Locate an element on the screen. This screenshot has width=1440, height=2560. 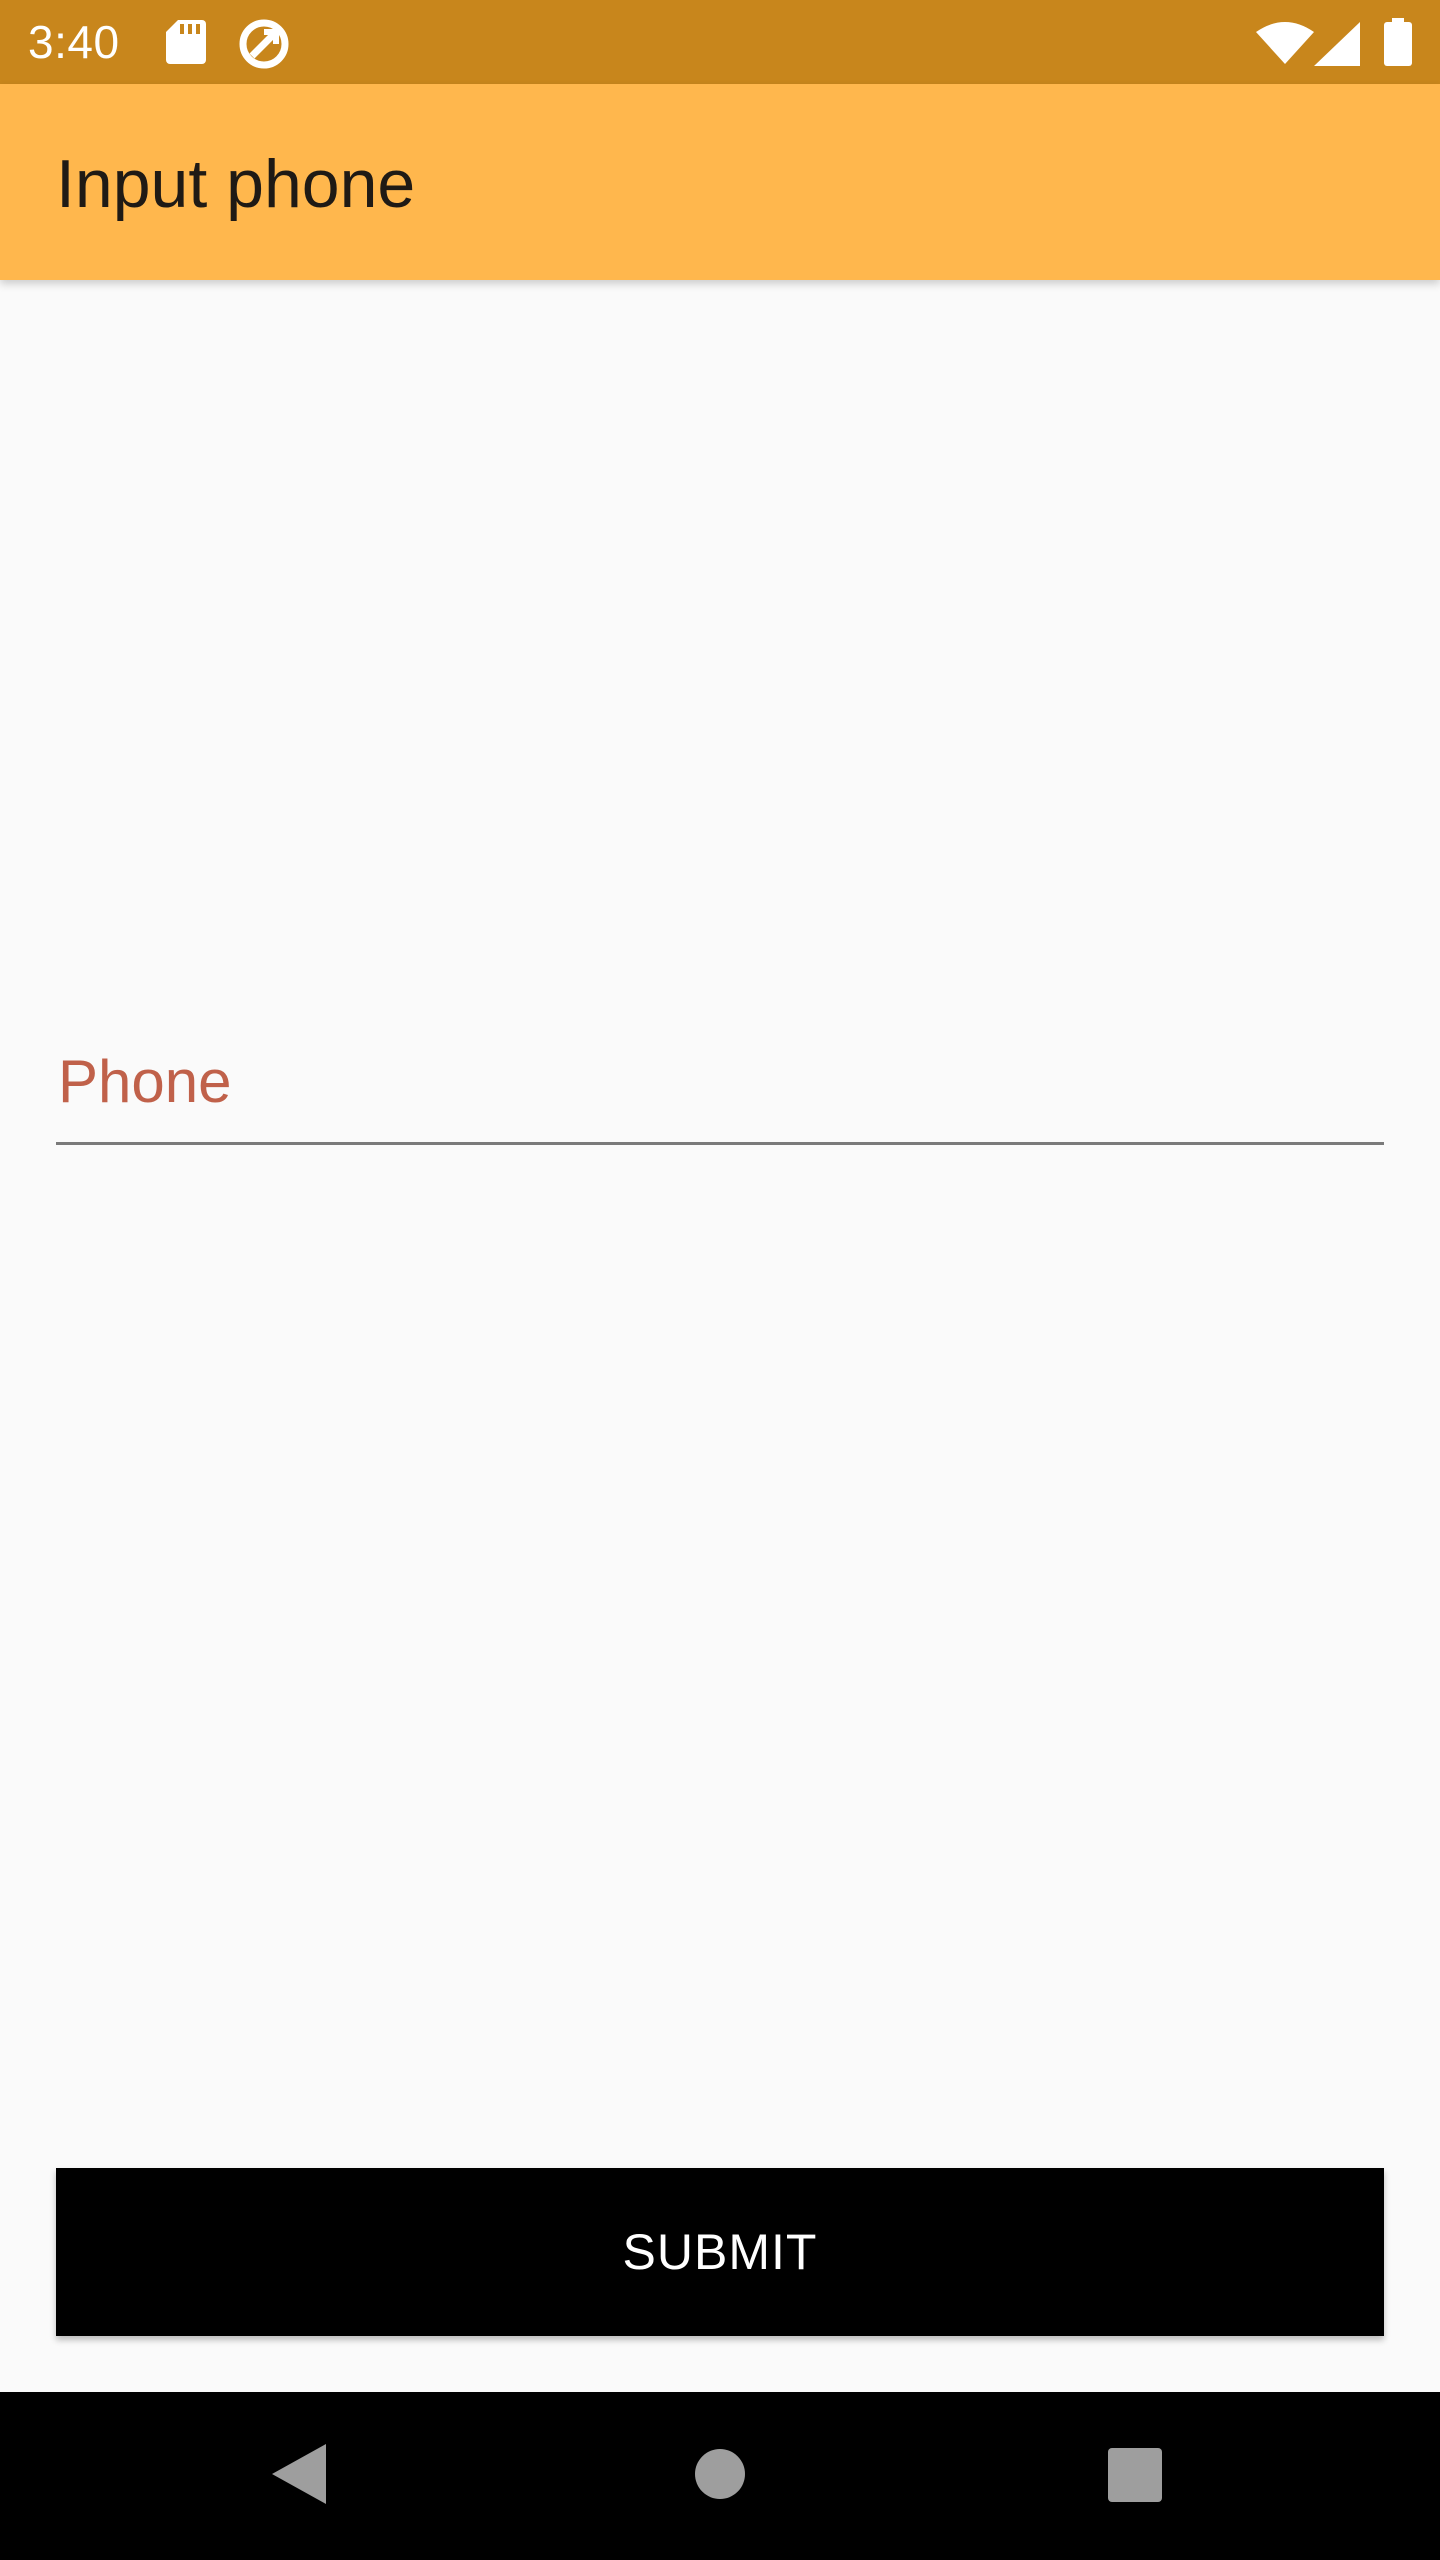
status-bar: 3:40 is located at coordinates (720, 42).